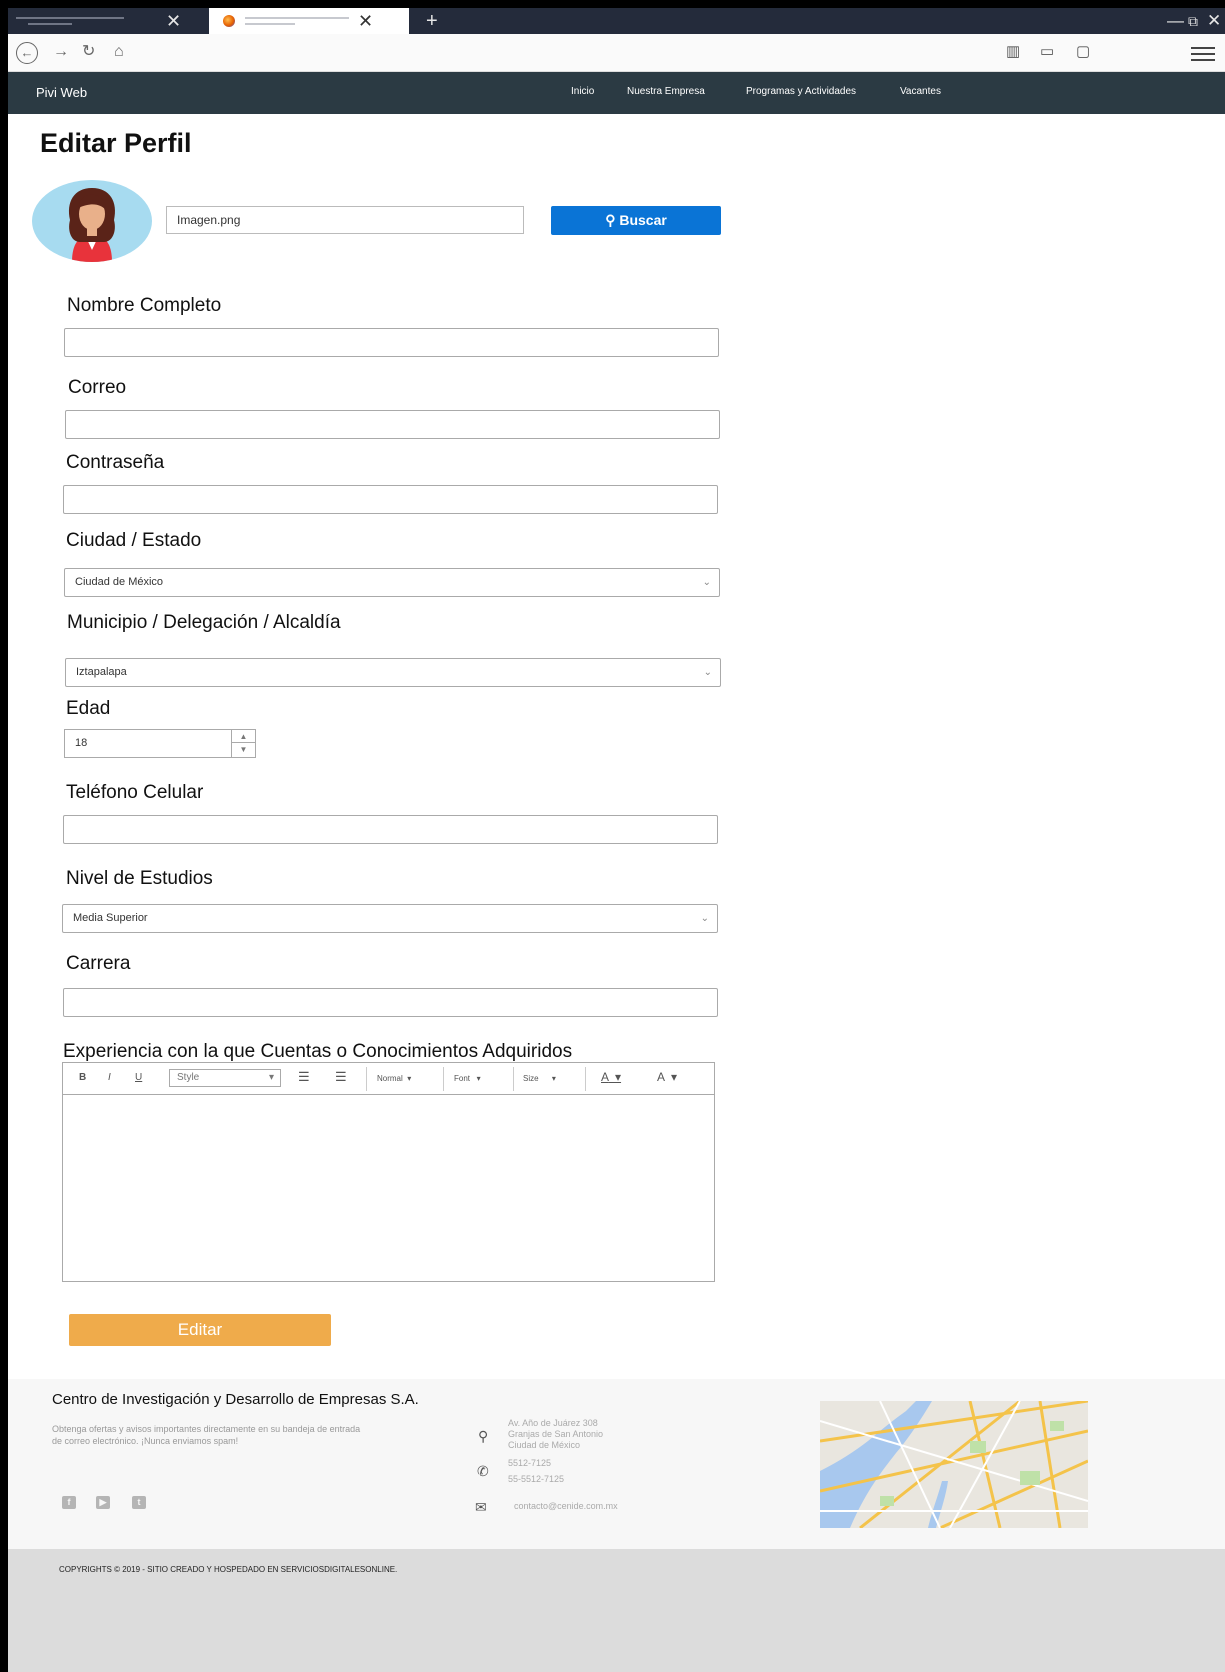 This screenshot has width=1225, height=1672. I want to click on menu-icon, so click(1203, 56).